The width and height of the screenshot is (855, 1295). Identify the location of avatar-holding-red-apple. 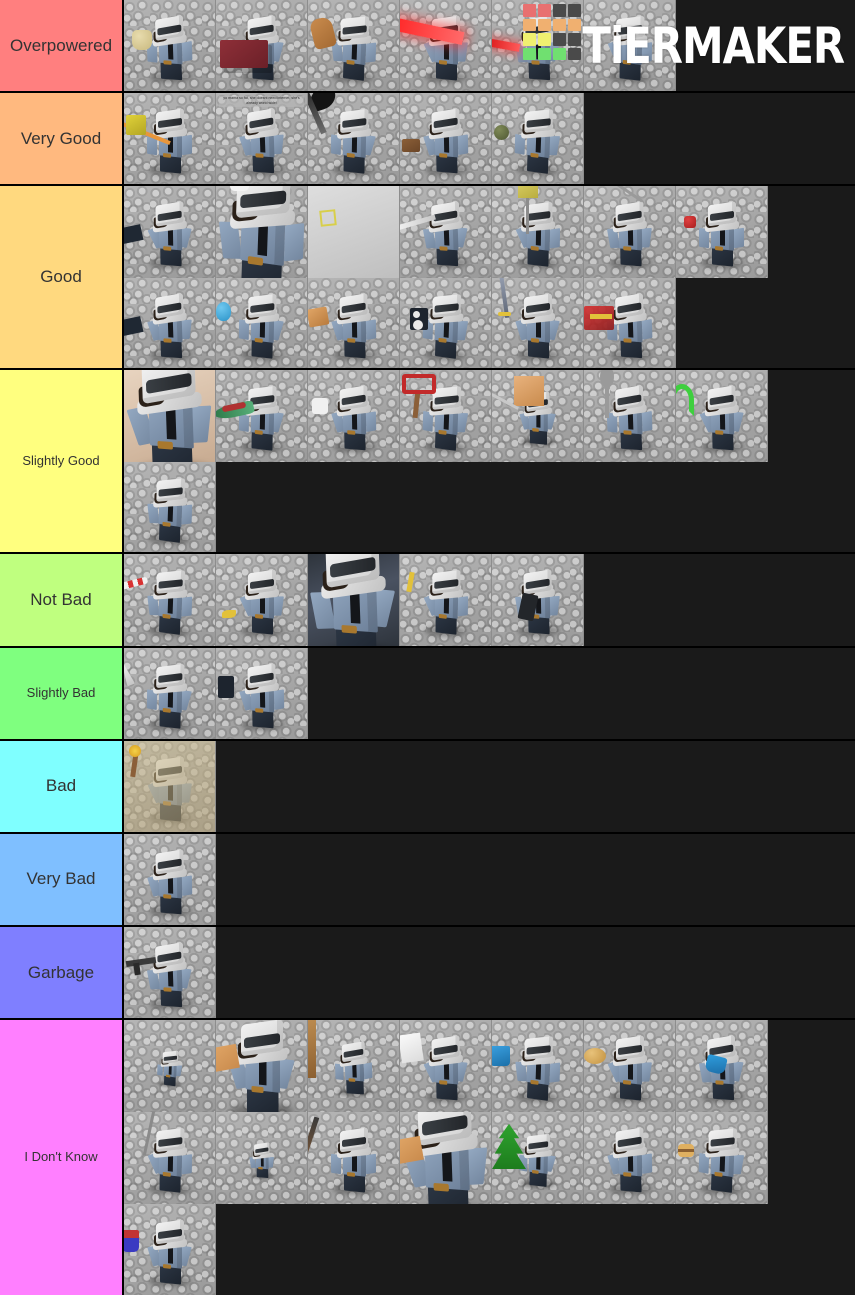
(722, 232).